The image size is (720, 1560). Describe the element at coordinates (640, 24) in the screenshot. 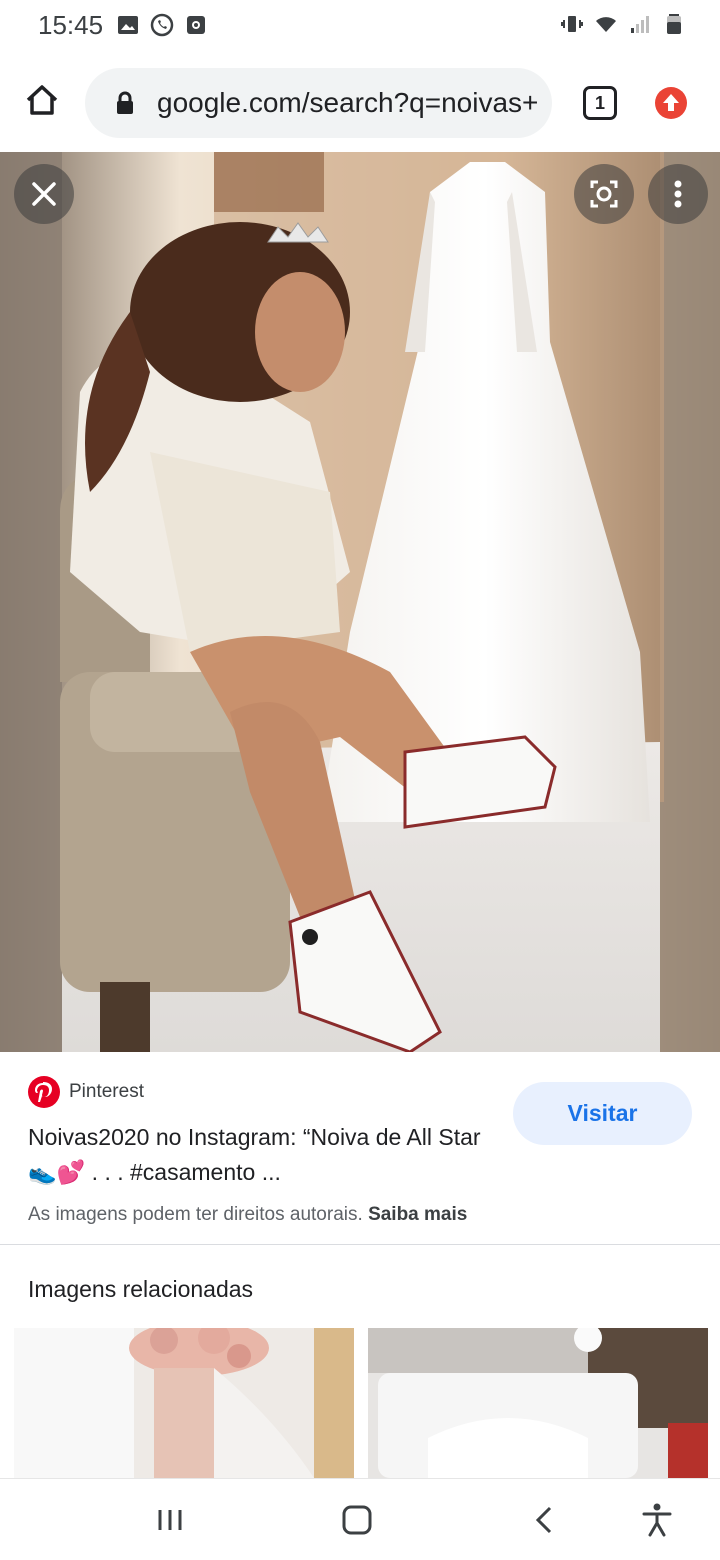

I see `signal-icon` at that location.